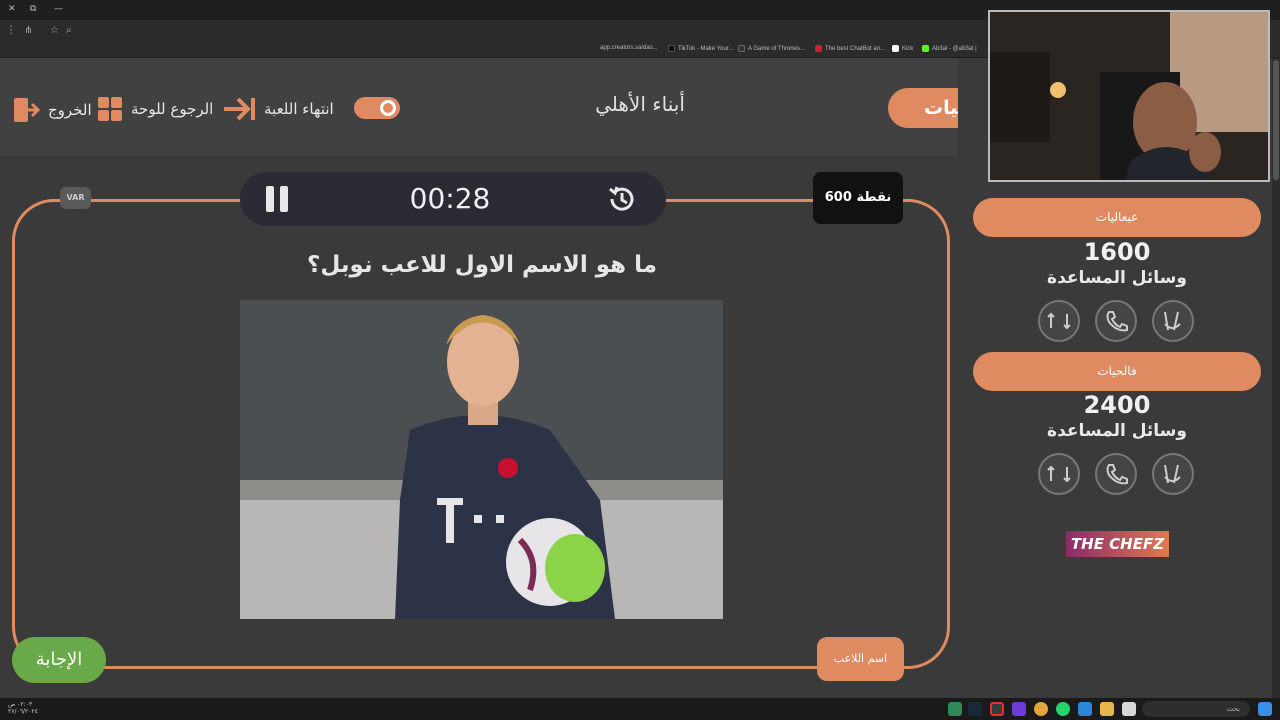  Describe the element at coordinates (69, 30) in the screenshot. I see `zoom-icon: ⌕` at that location.